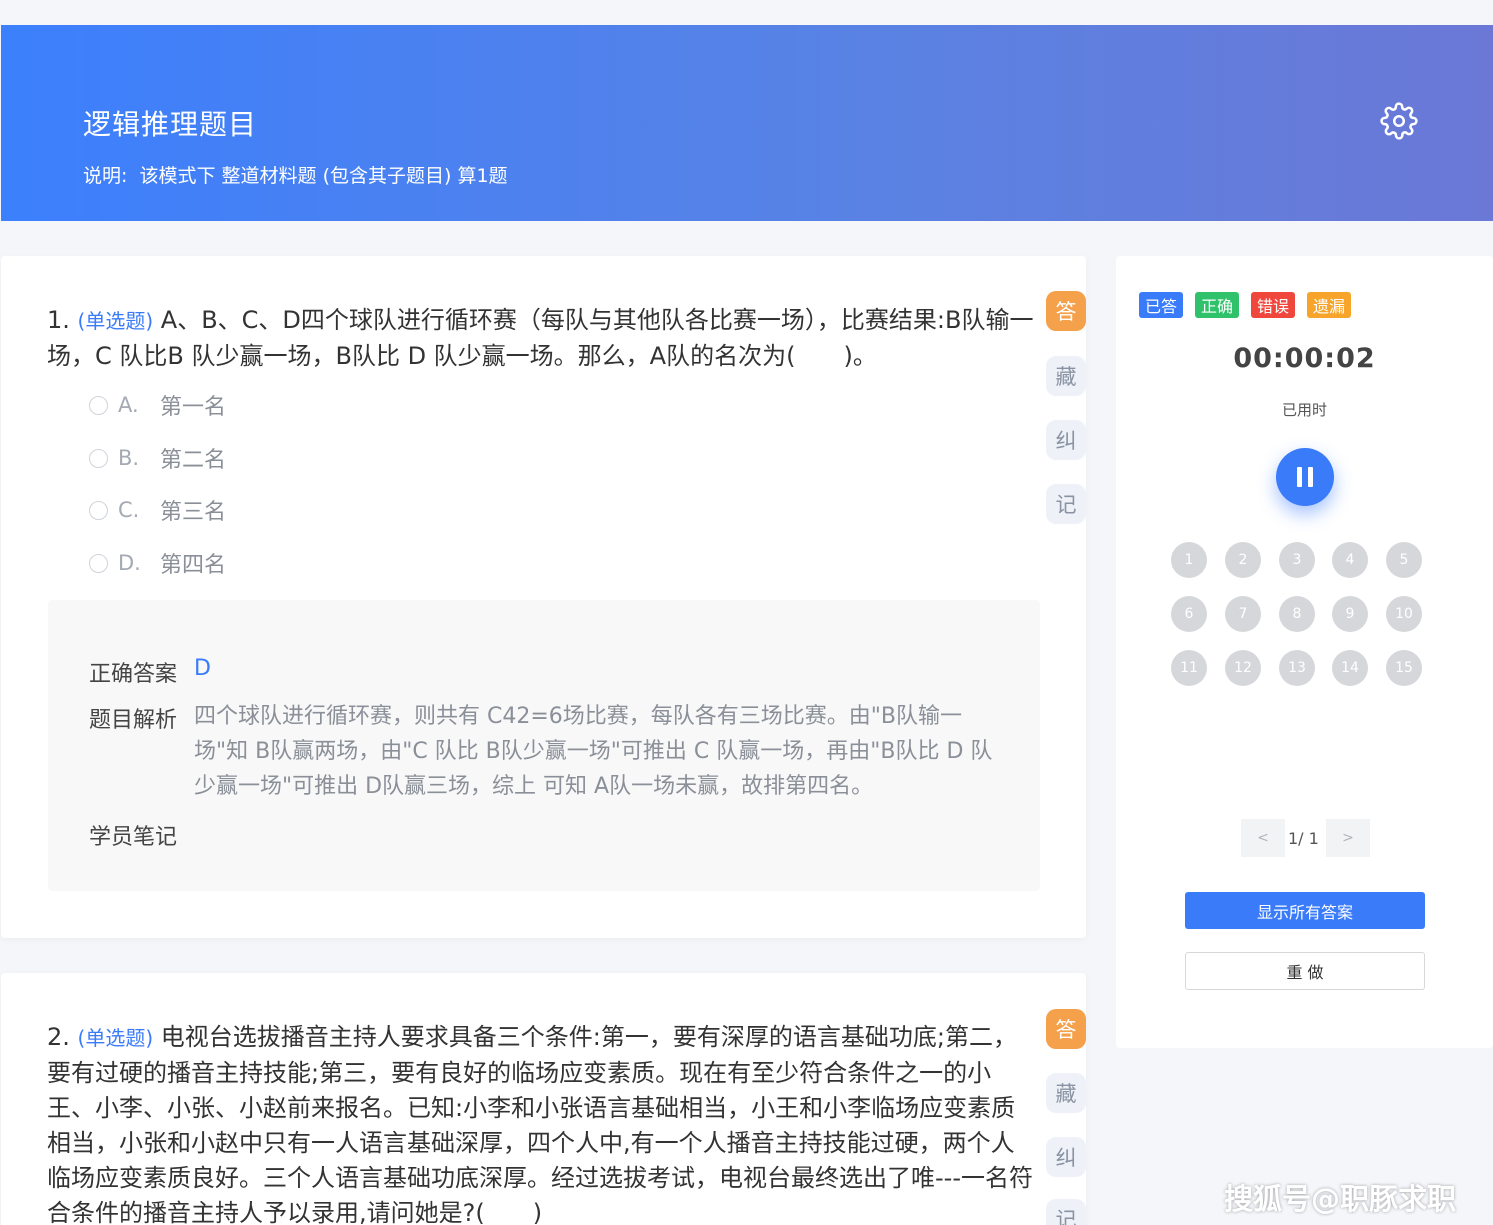 Image resolution: width=1493 pixels, height=1225 pixels. What do you see at coordinates (1161, 305) in the screenshot?
I see `legend-answered: 已答` at bounding box center [1161, 305].